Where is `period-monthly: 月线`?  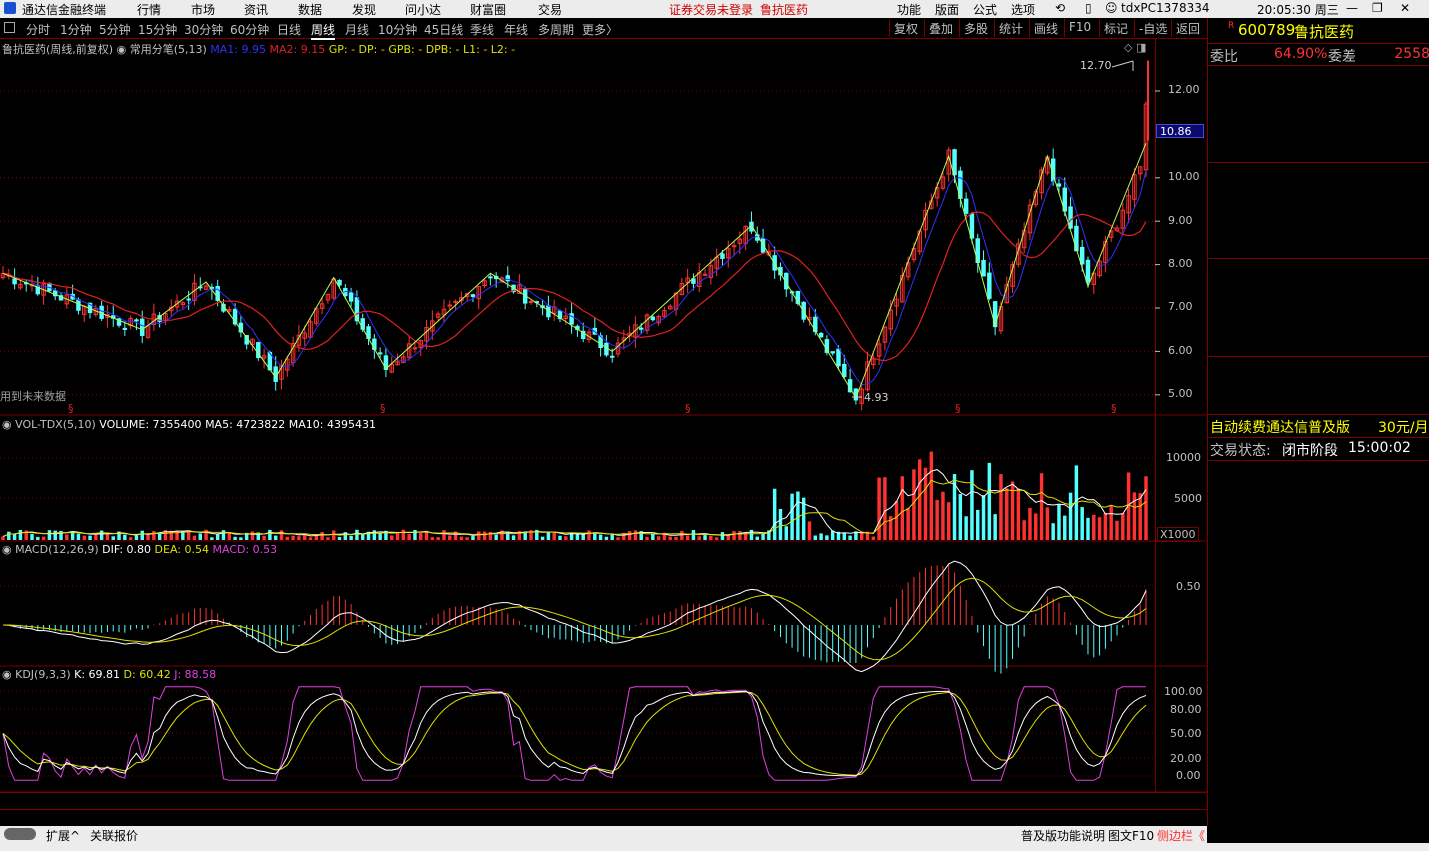 period-monthly: 月线 is located at coordinates (357, 29).